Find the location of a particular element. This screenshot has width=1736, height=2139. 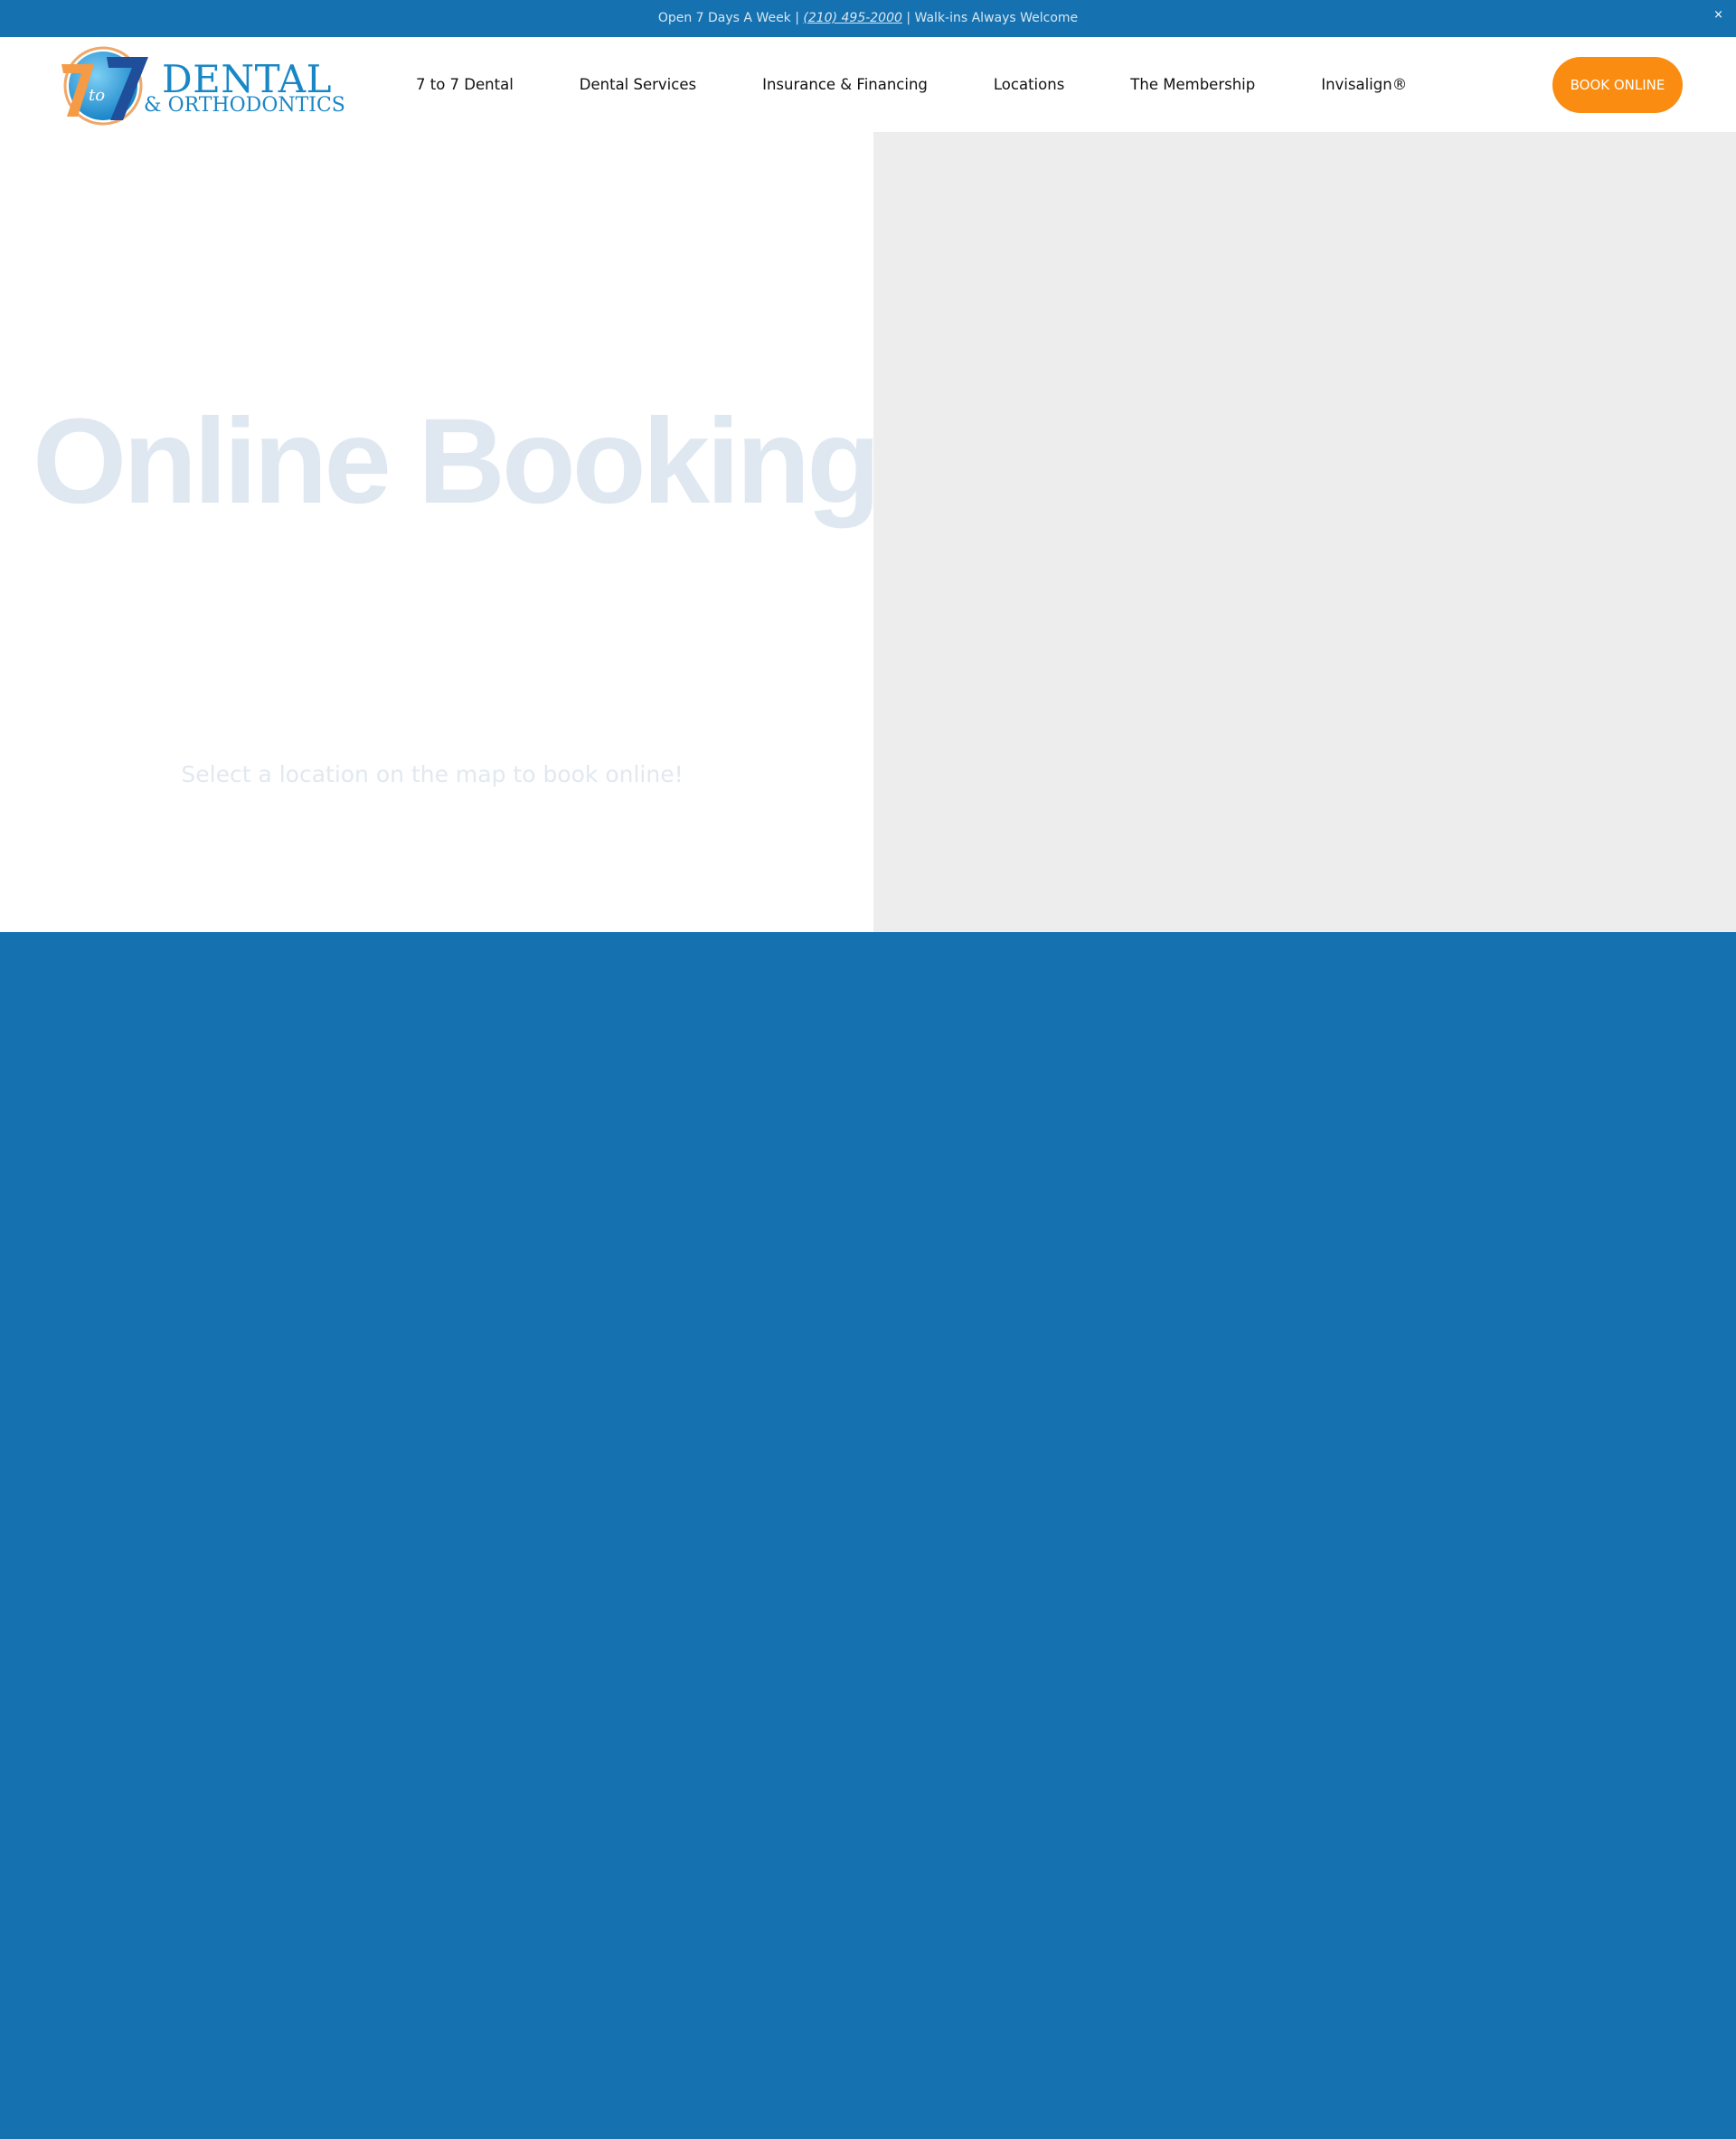

phone-link: (210) 495-2000 is located at coordinates (852, 18).